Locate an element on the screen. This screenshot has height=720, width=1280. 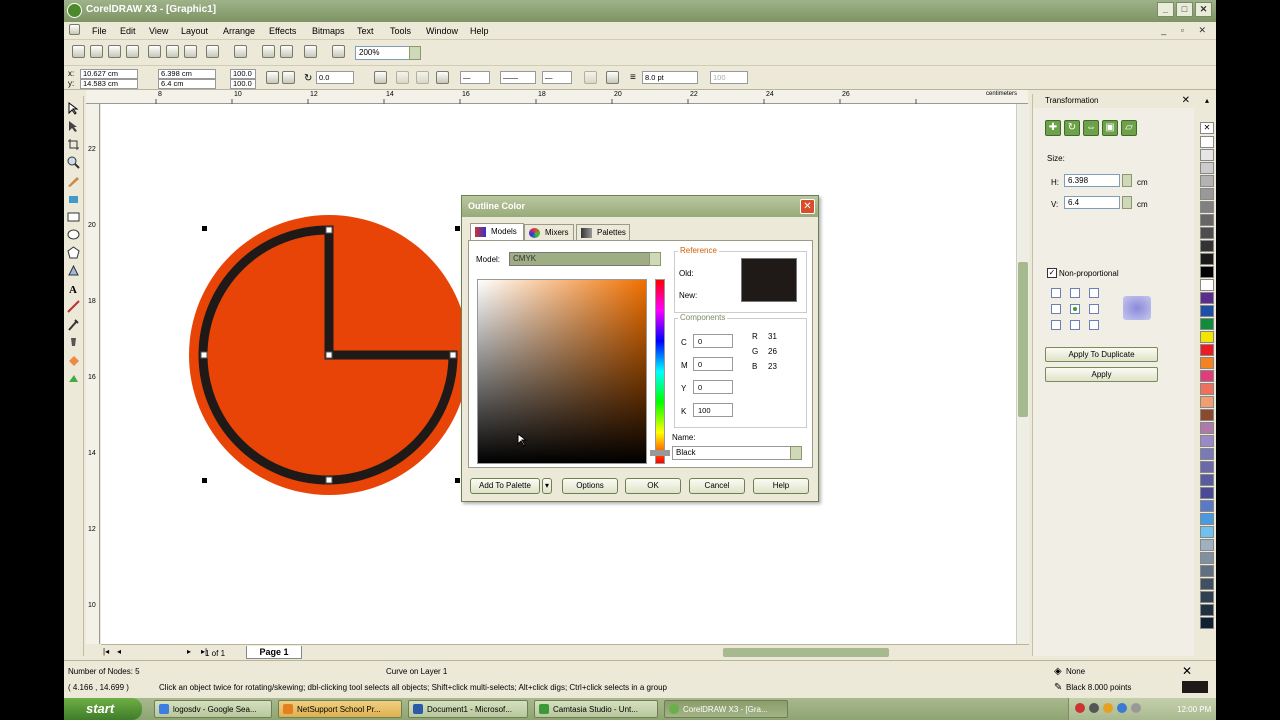
anchor-bottom-center is located at coordinates (1075, 325).